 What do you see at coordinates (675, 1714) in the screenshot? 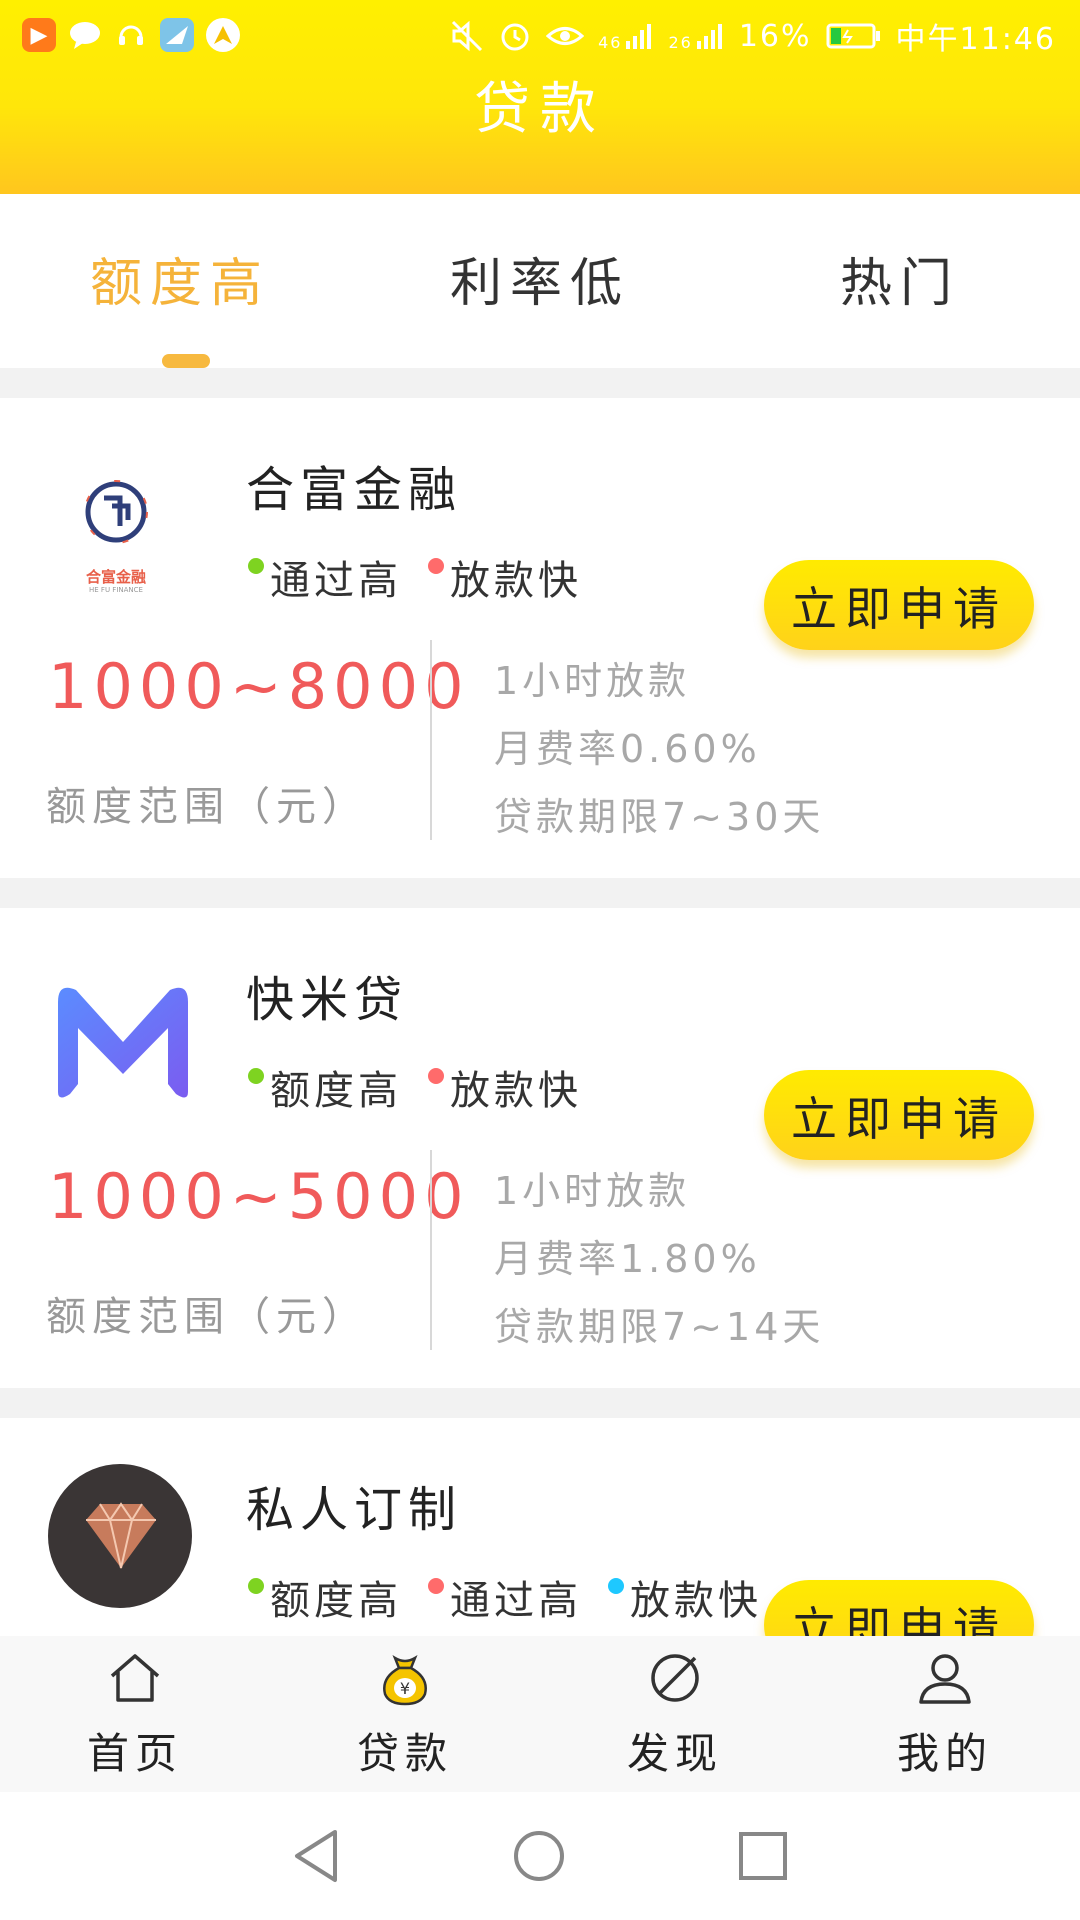
I see `nav-discover: 发现` at bounding box center [675, 1714].